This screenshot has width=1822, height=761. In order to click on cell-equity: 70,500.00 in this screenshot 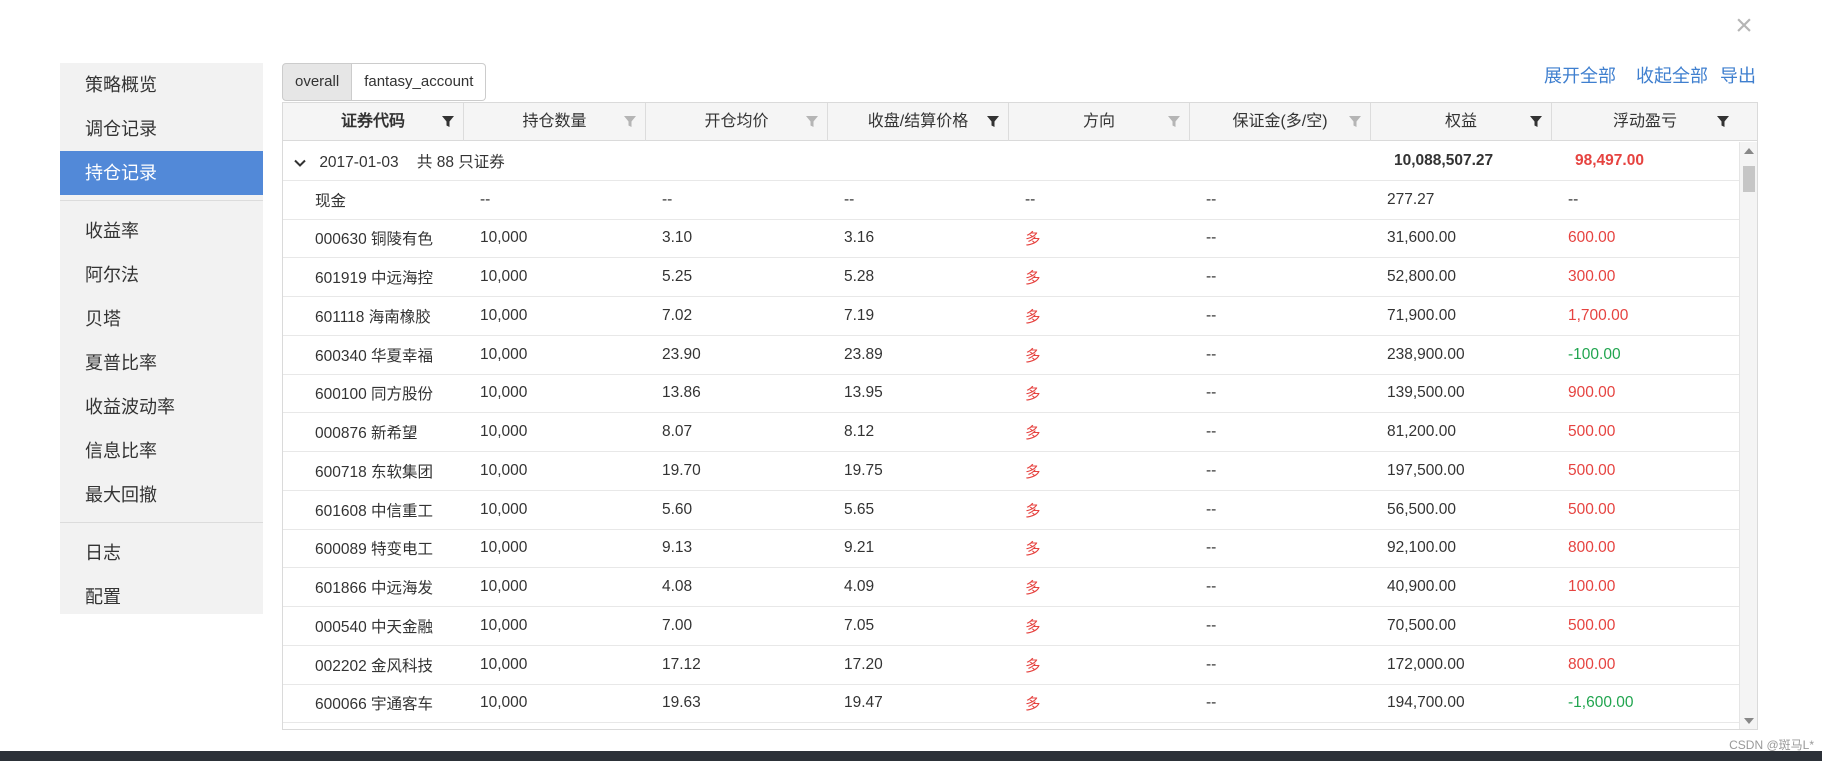, I will do `click(1421, 625)`.